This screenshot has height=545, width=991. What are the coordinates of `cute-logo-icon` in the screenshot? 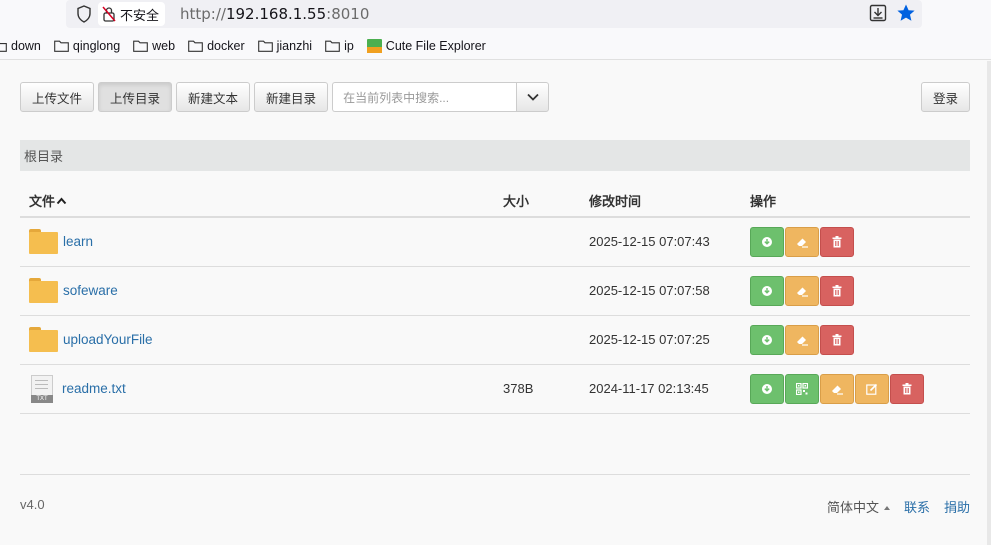 It's located at (374, 46).